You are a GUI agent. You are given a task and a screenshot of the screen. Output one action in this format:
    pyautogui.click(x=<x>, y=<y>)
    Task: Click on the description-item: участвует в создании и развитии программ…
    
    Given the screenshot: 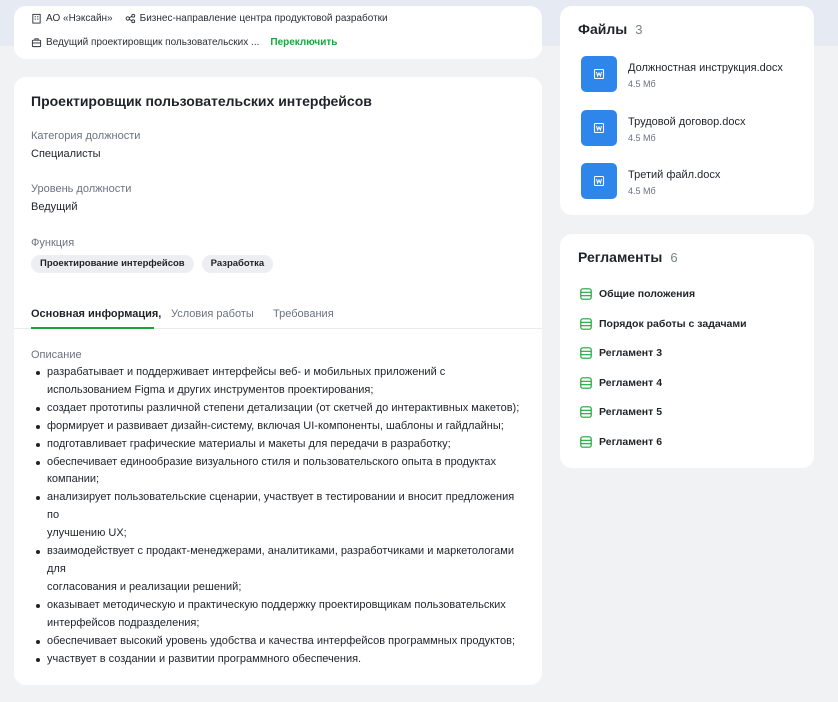 What is the action you would take?
    pyautogui.click(x=282, y=660)
    